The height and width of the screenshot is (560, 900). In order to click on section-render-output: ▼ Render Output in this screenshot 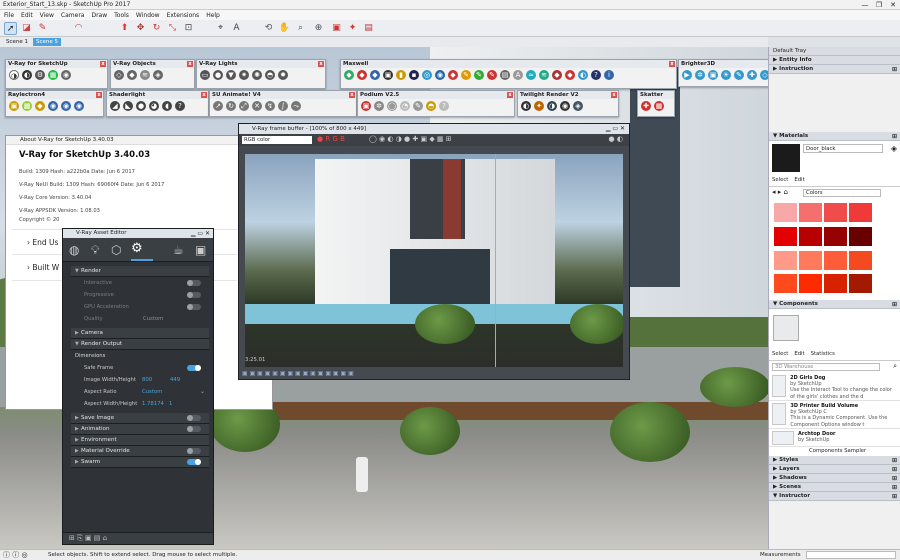, I will do `click(140, 344)`.